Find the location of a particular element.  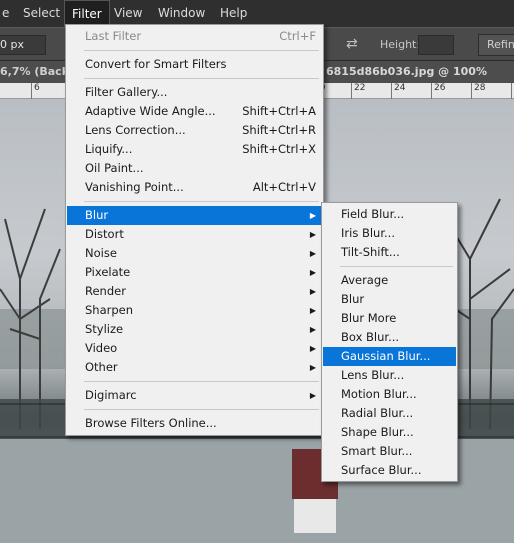

menu-item-blur: Blur ▶ is located at coordinates (194, 215).